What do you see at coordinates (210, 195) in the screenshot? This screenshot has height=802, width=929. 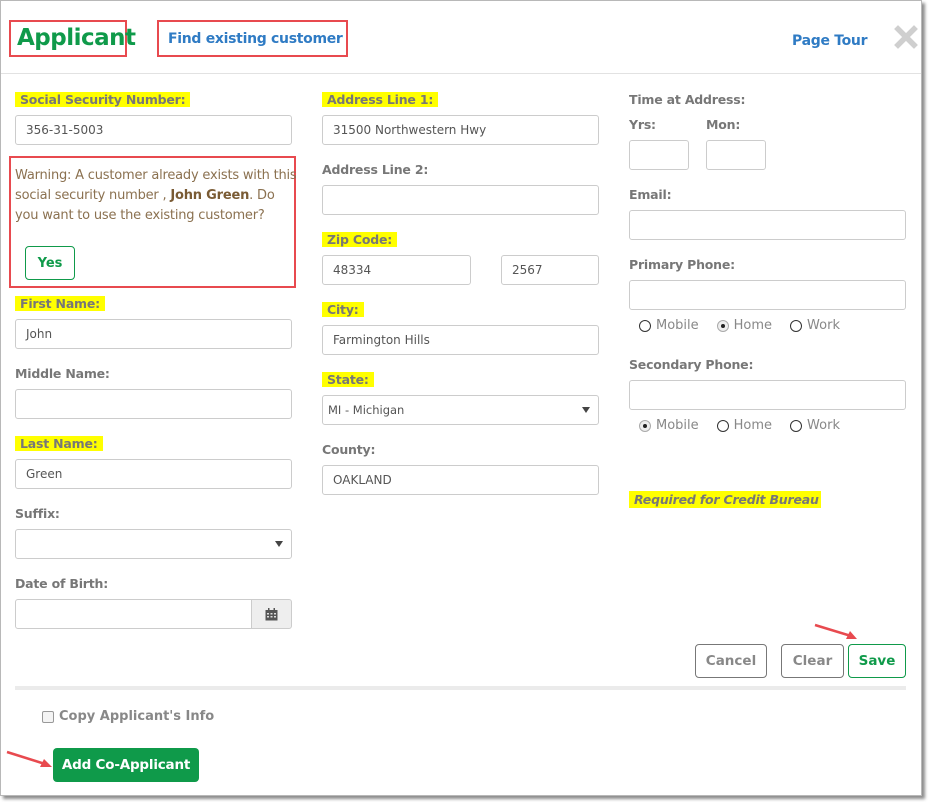 I see `warning-customer-name: John Green` at bounding box center [210, 195].